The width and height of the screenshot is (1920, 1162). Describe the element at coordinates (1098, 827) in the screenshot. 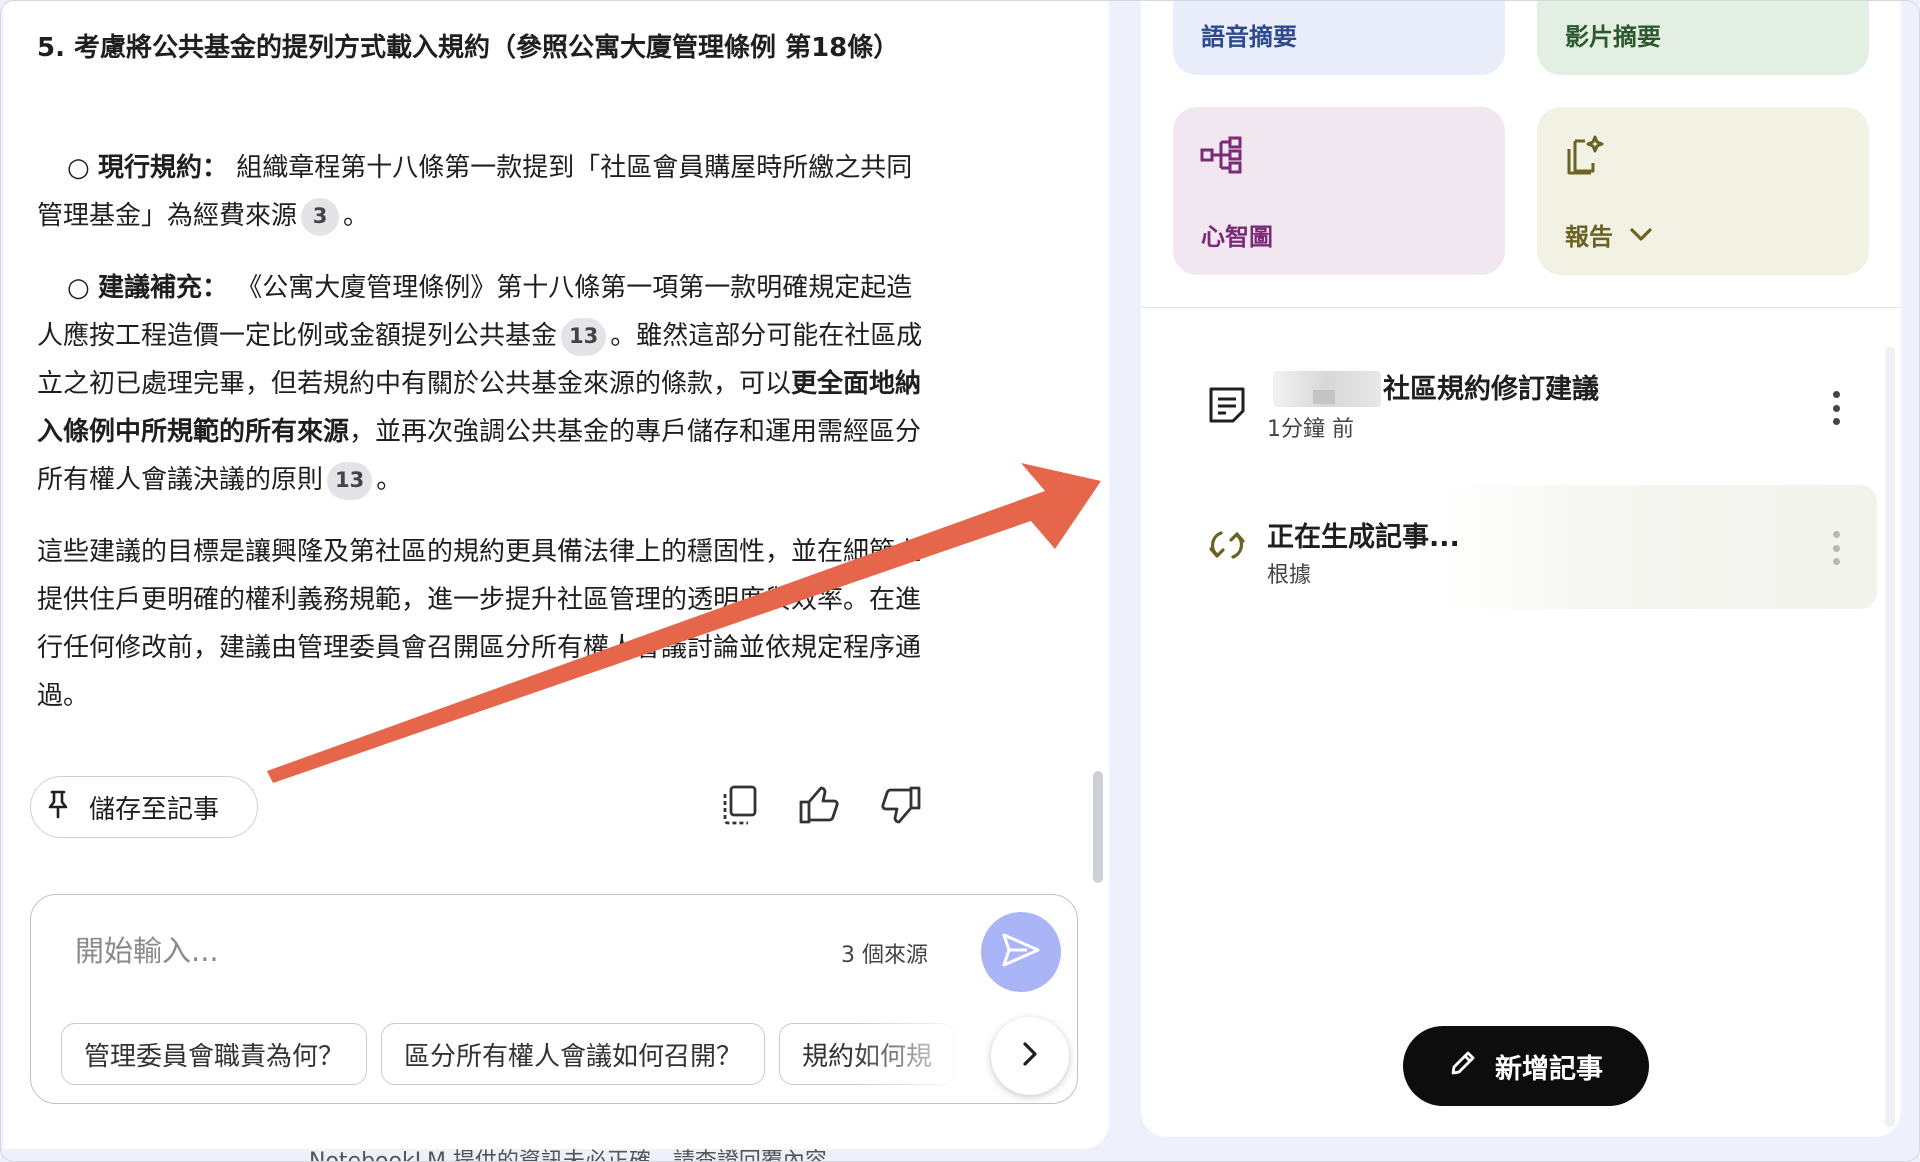

I see `chat-scrollbar` at that location.